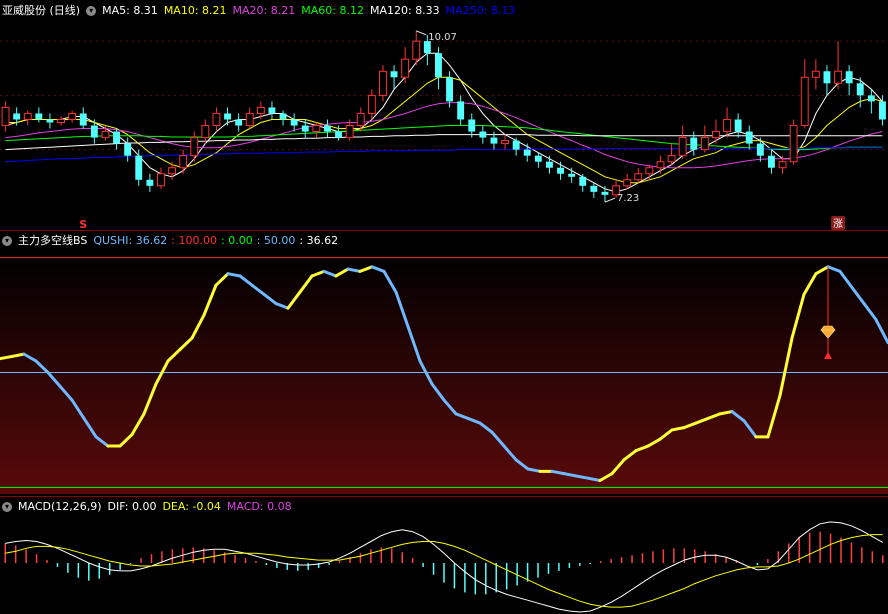  I want to click on high-price-pointer, so click(421, 33).